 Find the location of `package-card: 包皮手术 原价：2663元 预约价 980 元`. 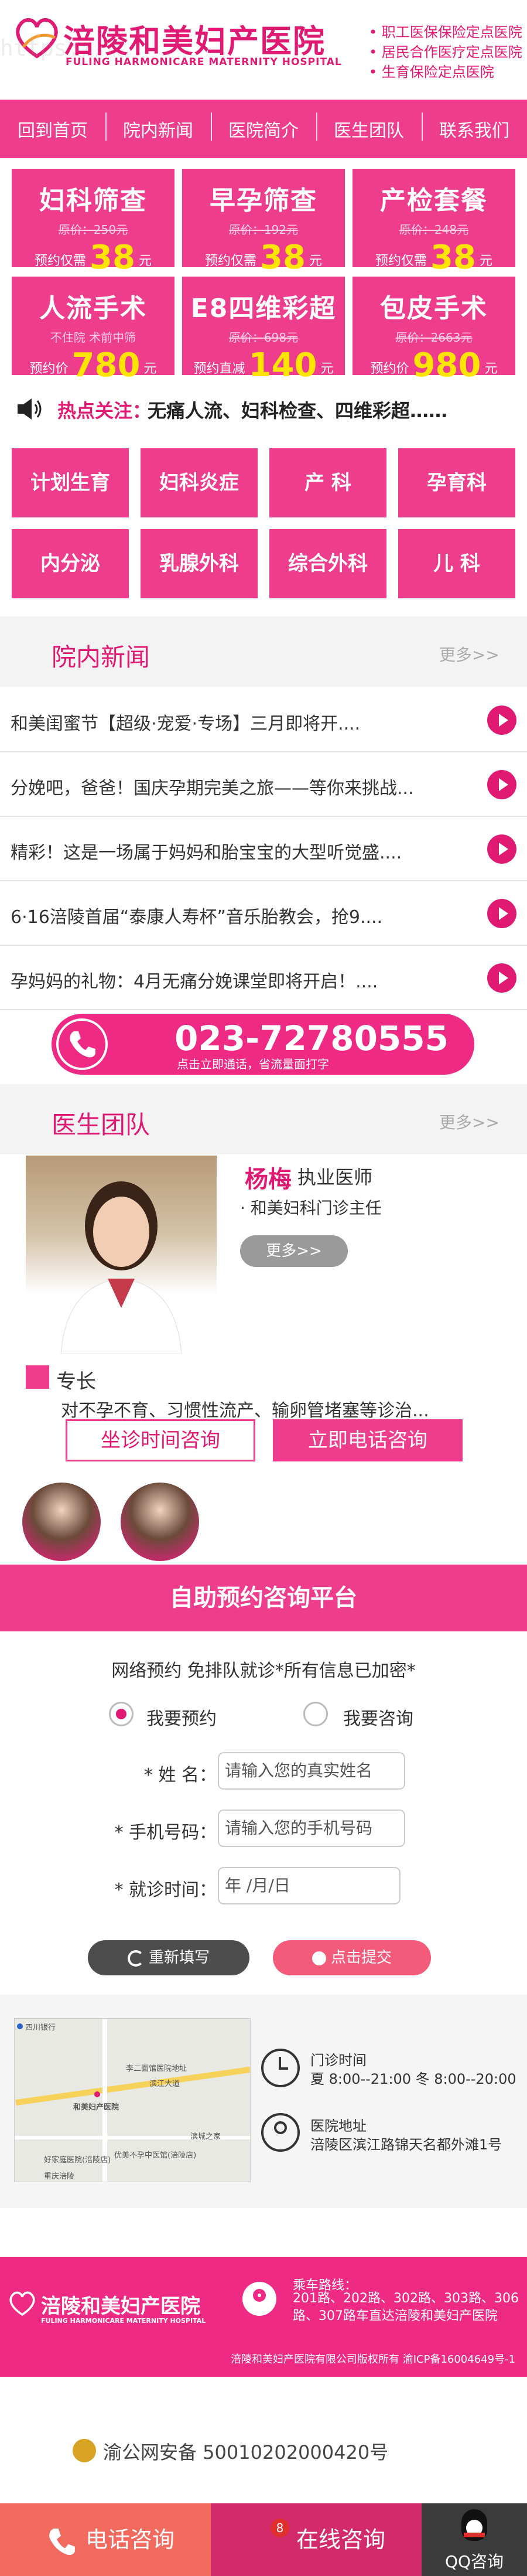

package-card: 包皮手术 原价：2663元 预约价 980 元 is located at coordinates (434, 330).